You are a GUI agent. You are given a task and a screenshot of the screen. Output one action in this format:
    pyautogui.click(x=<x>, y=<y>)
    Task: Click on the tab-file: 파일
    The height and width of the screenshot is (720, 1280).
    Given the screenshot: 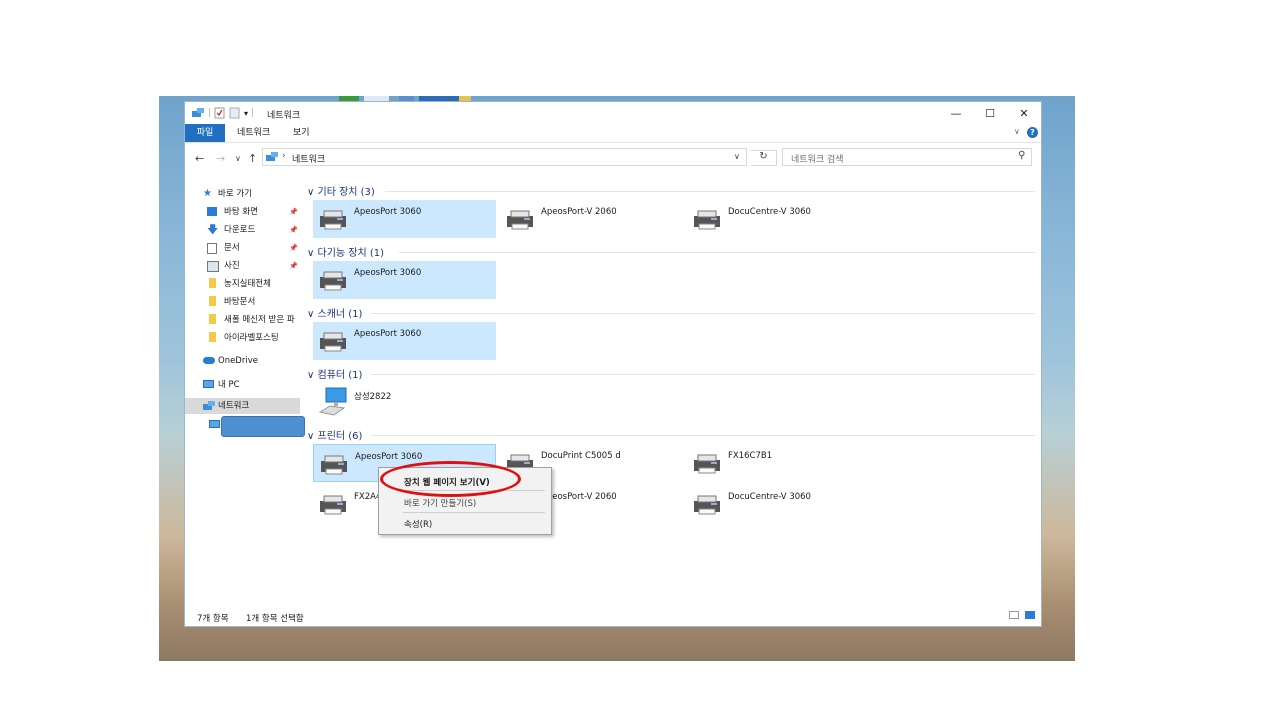 What is the action you would take?
    pyautogui.click(x=205, y=133)
    